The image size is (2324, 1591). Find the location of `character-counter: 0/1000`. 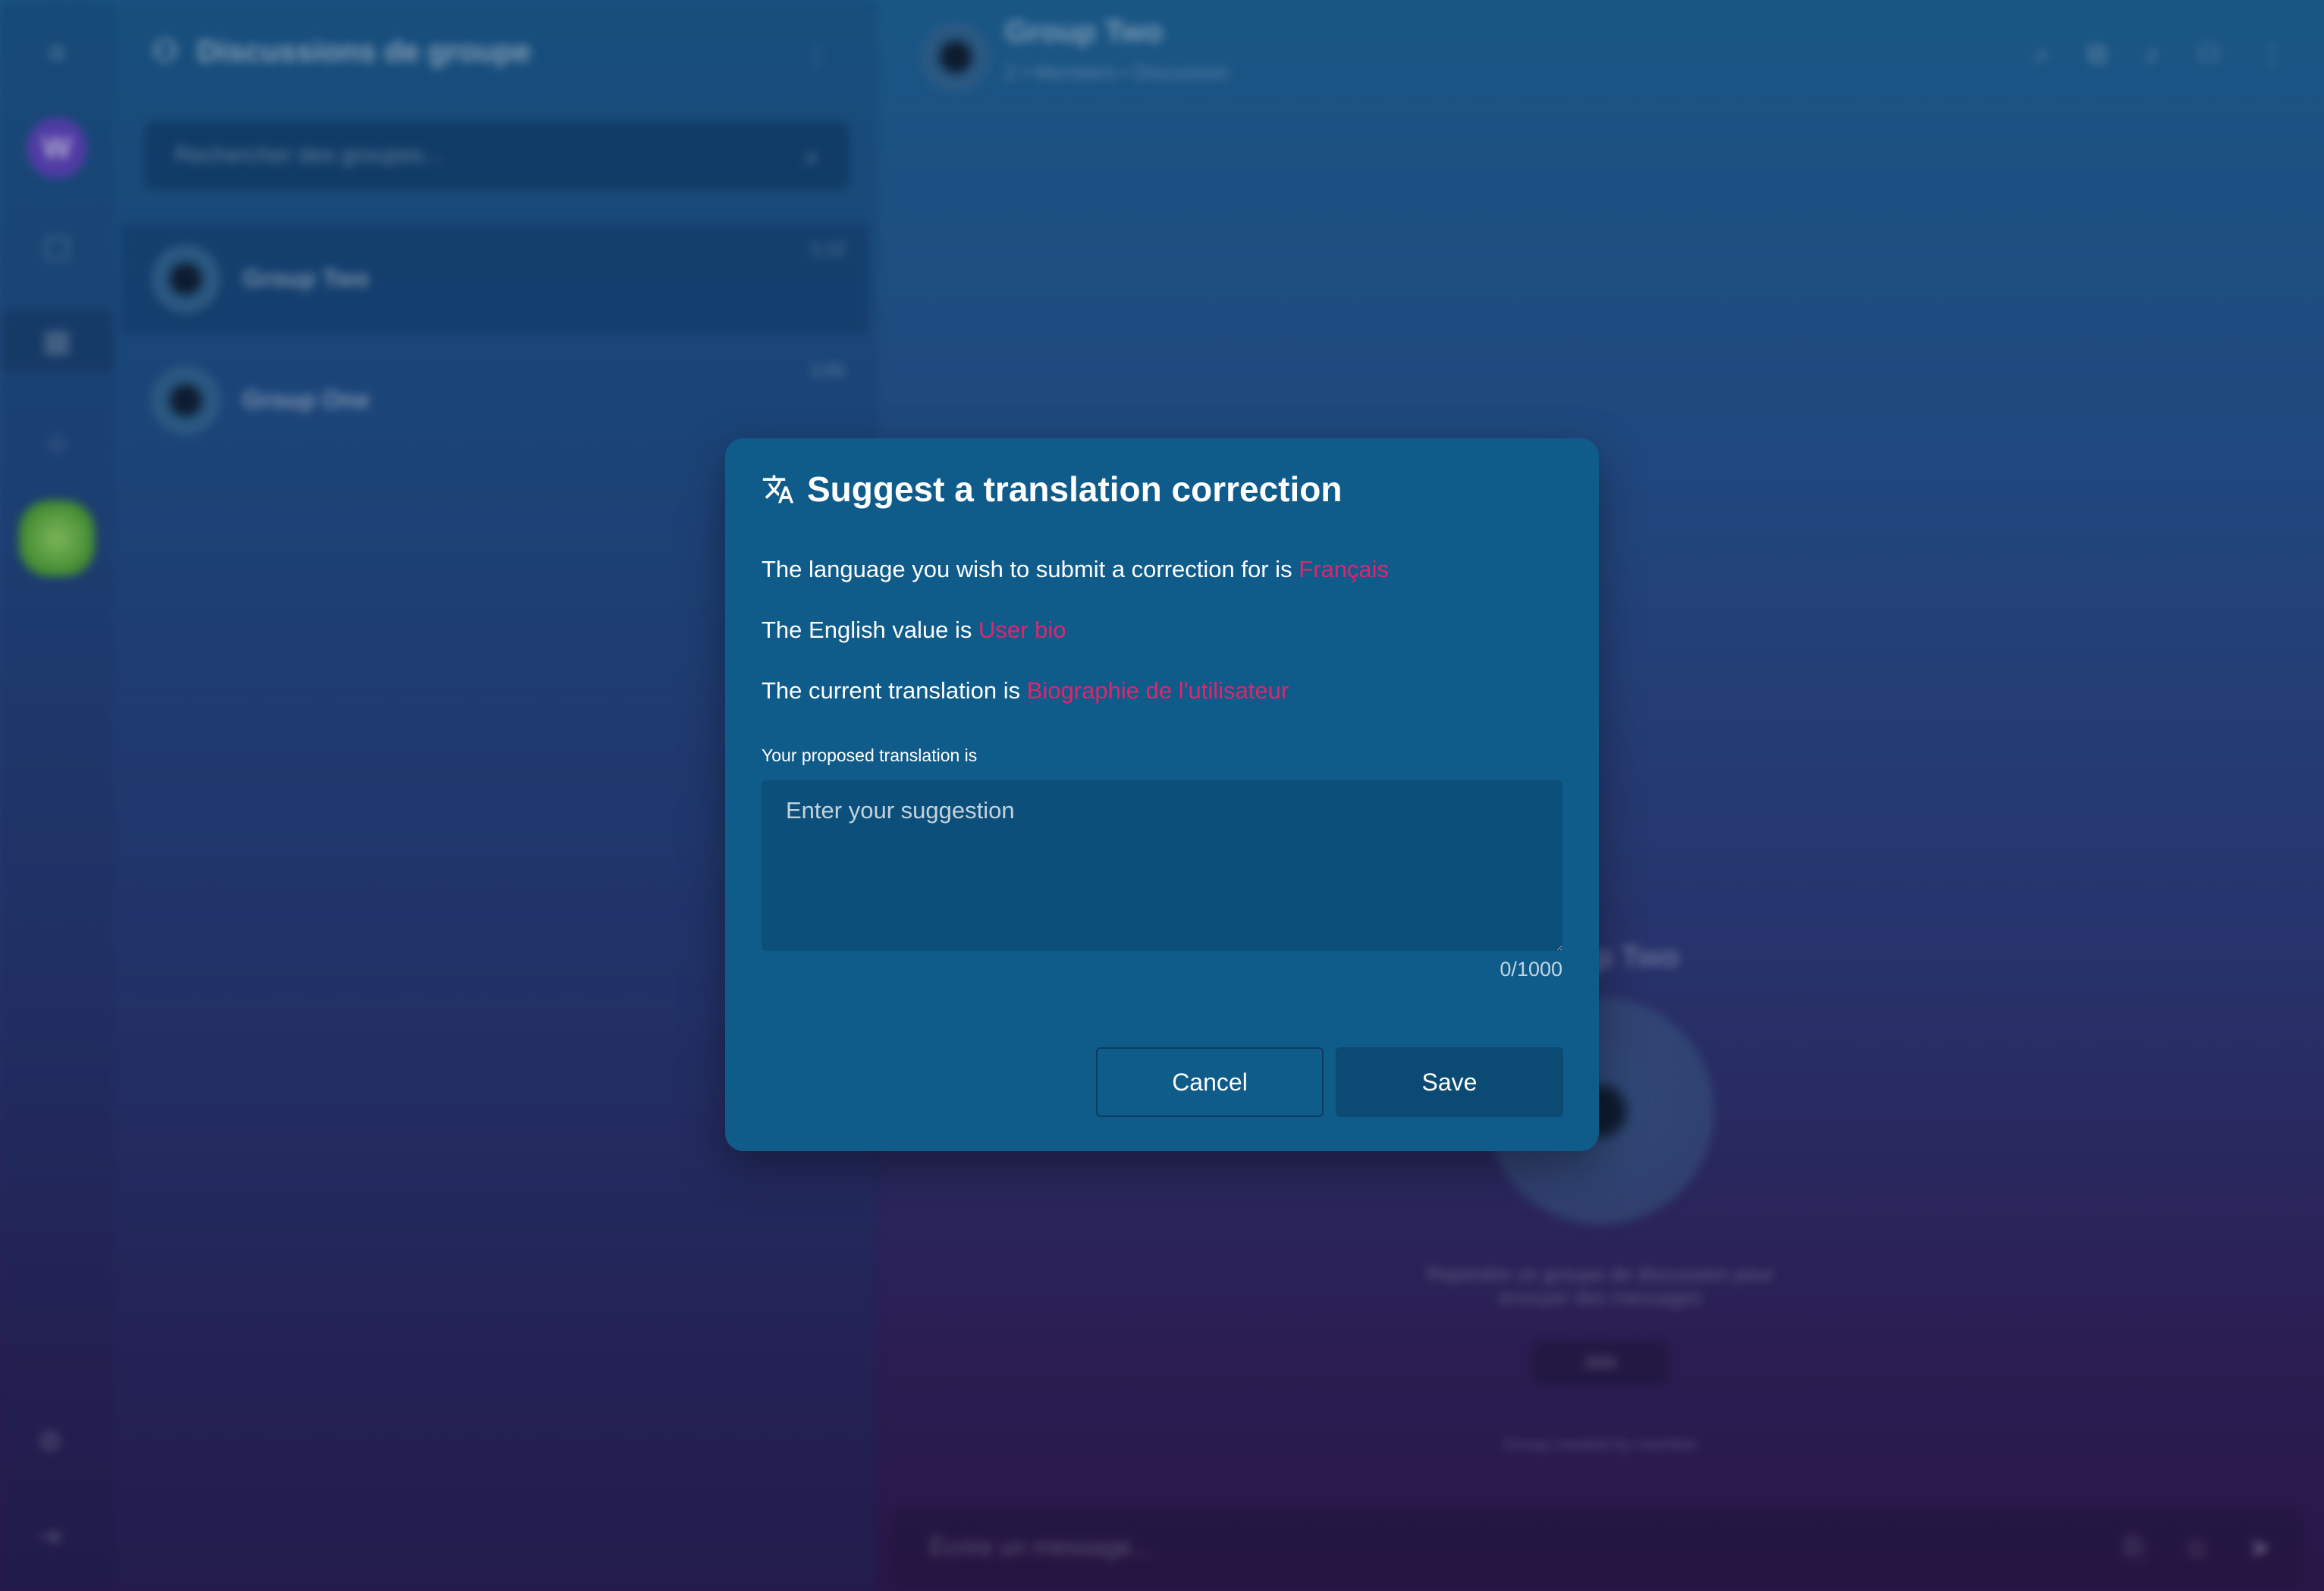

character-counter: 0/1000 is located at coordinates (1531, 969).